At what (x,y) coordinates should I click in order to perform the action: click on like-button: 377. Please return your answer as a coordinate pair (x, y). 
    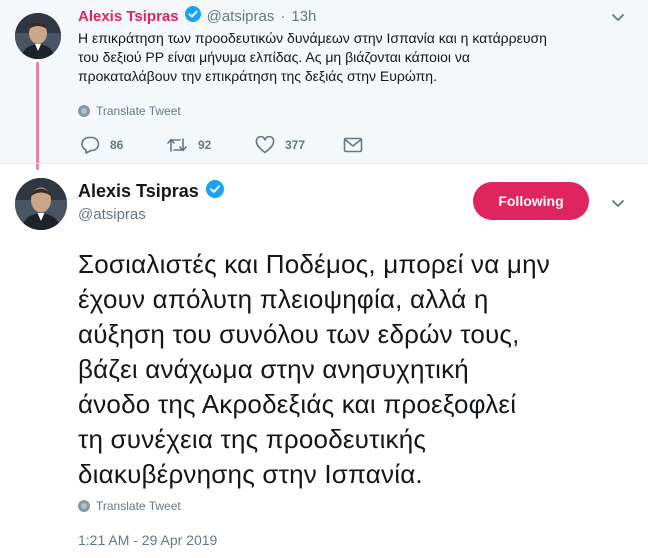
    Looking at the image, I should click on (280, 145).